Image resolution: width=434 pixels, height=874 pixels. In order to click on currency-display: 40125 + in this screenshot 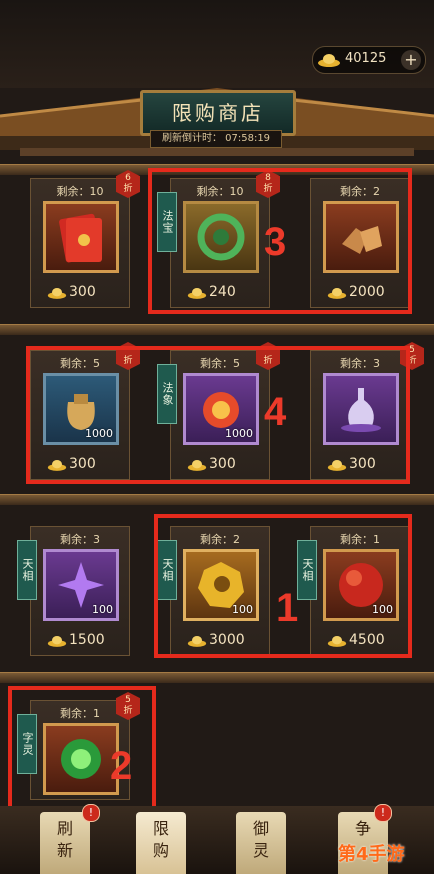, I will do `click(369, 60)`.